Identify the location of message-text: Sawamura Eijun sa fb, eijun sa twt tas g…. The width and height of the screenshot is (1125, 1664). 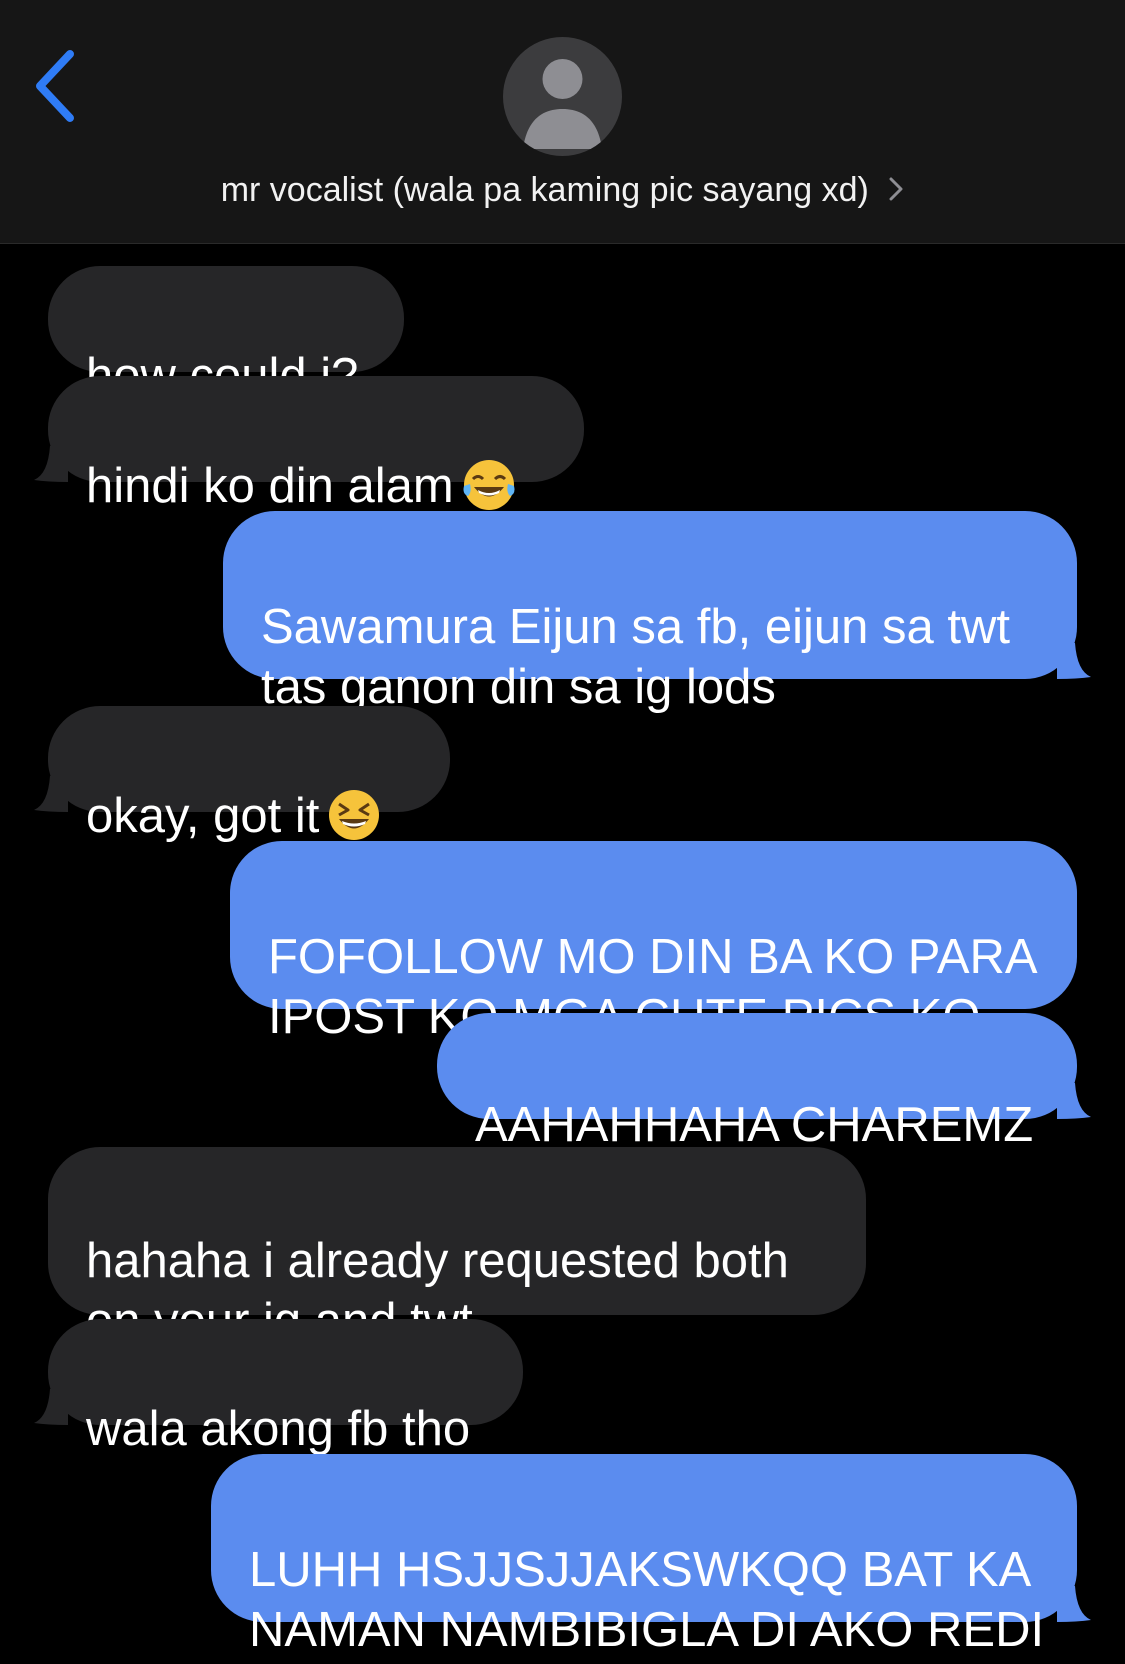
(635, 657).